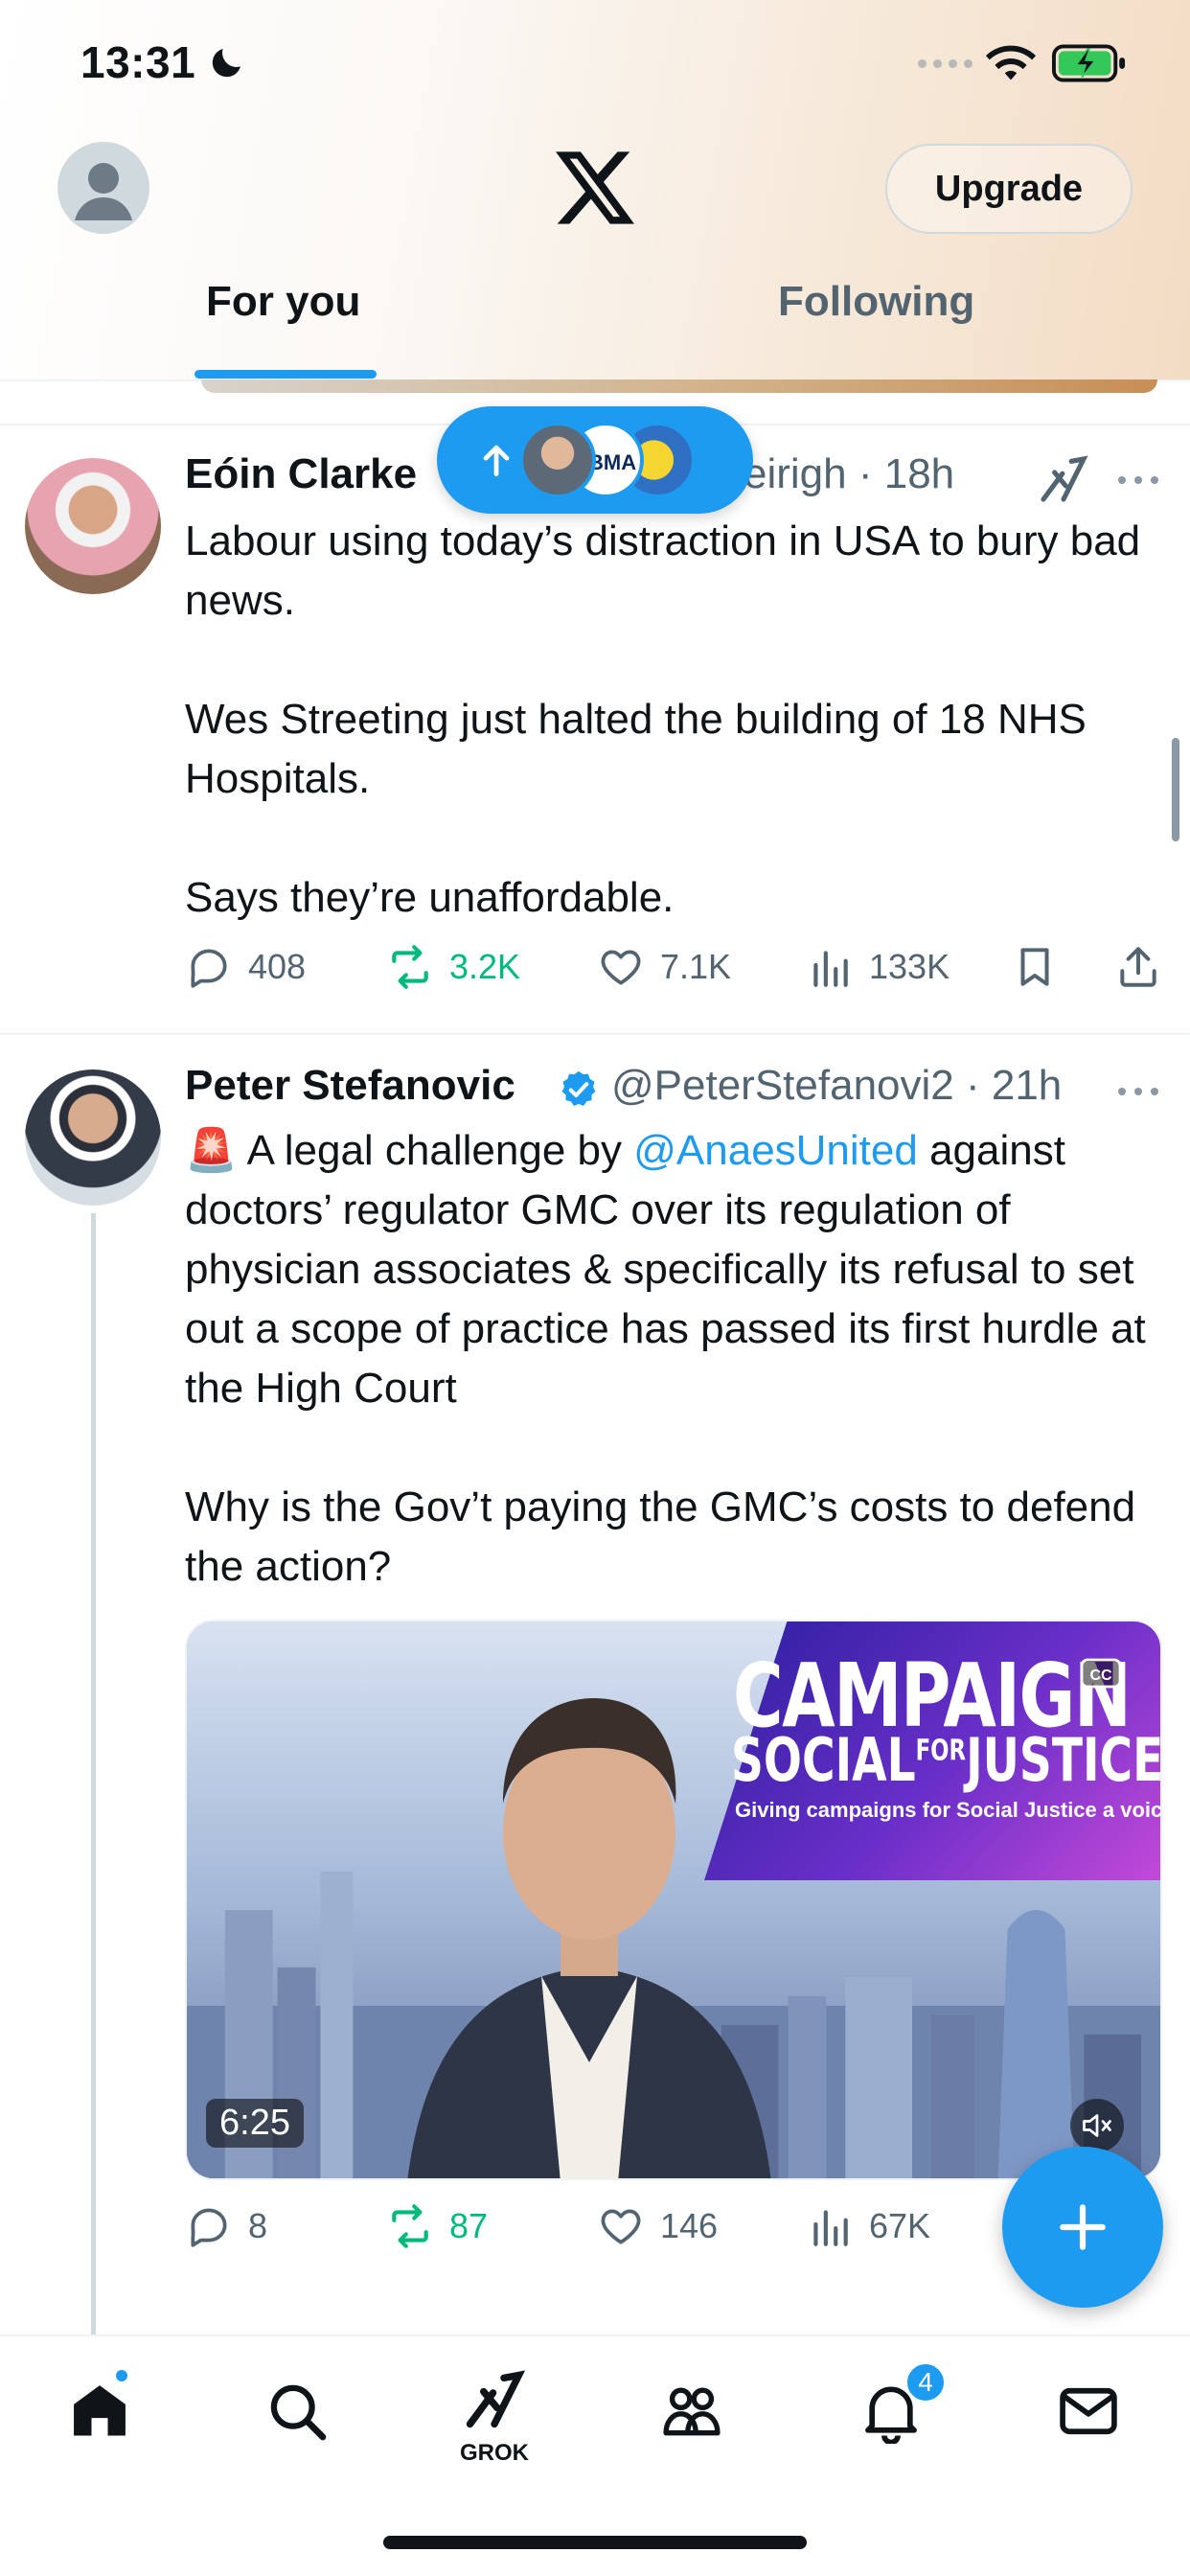 The image size is (1190, 2576). I want to click on bookmark-button, so click(1035, 967).